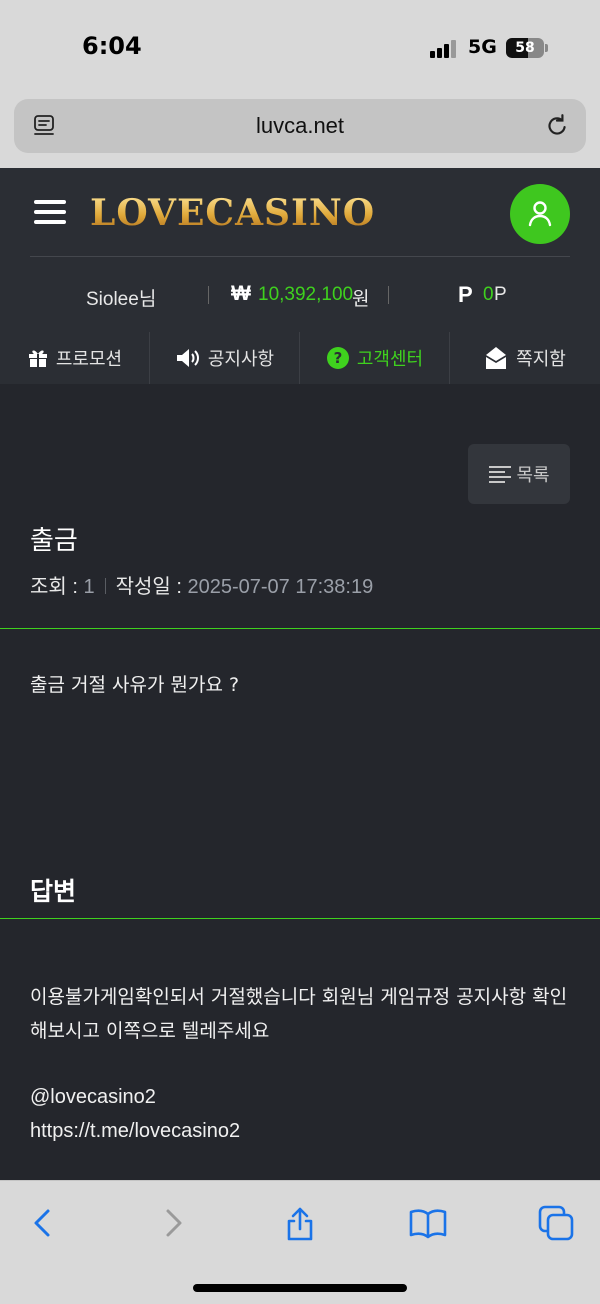 The width and height of the screenshot is (600, 1304). What do you see at coordinates (300, 1223) in the screenshot?
I see `share-icon` at bounding box center [300, 1223].